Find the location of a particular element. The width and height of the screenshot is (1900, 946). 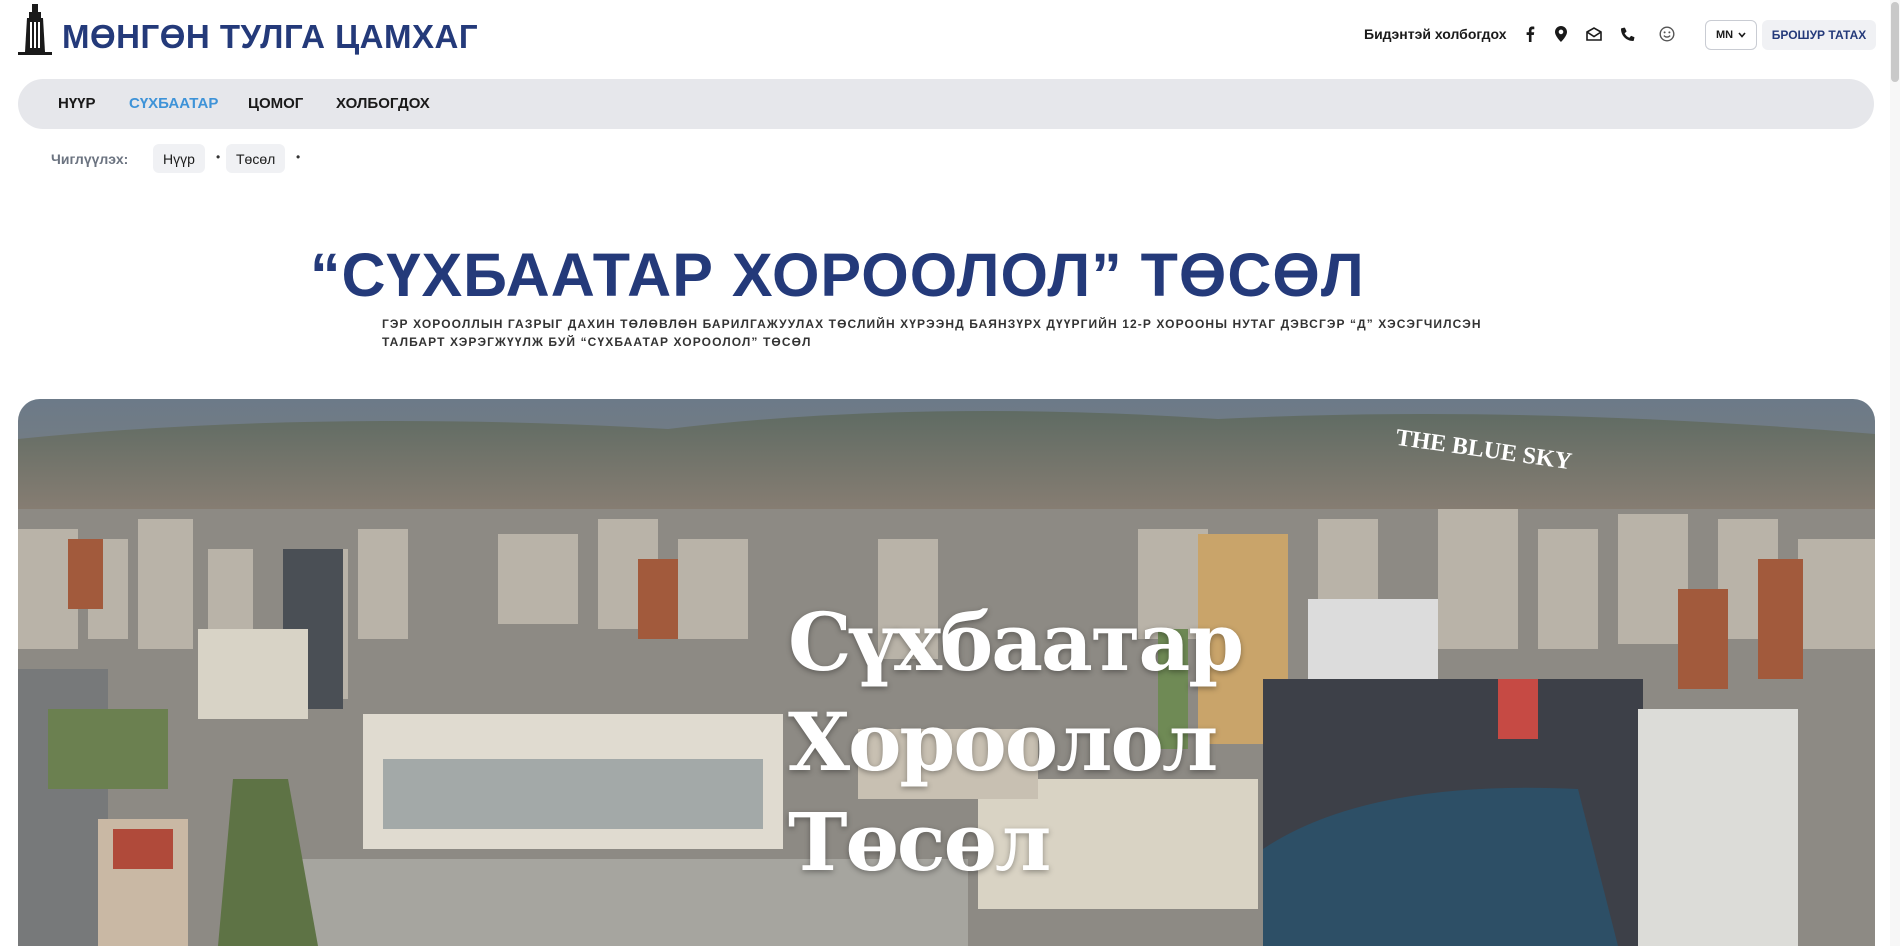

smile-icon is located at coordinates (1667, 34).